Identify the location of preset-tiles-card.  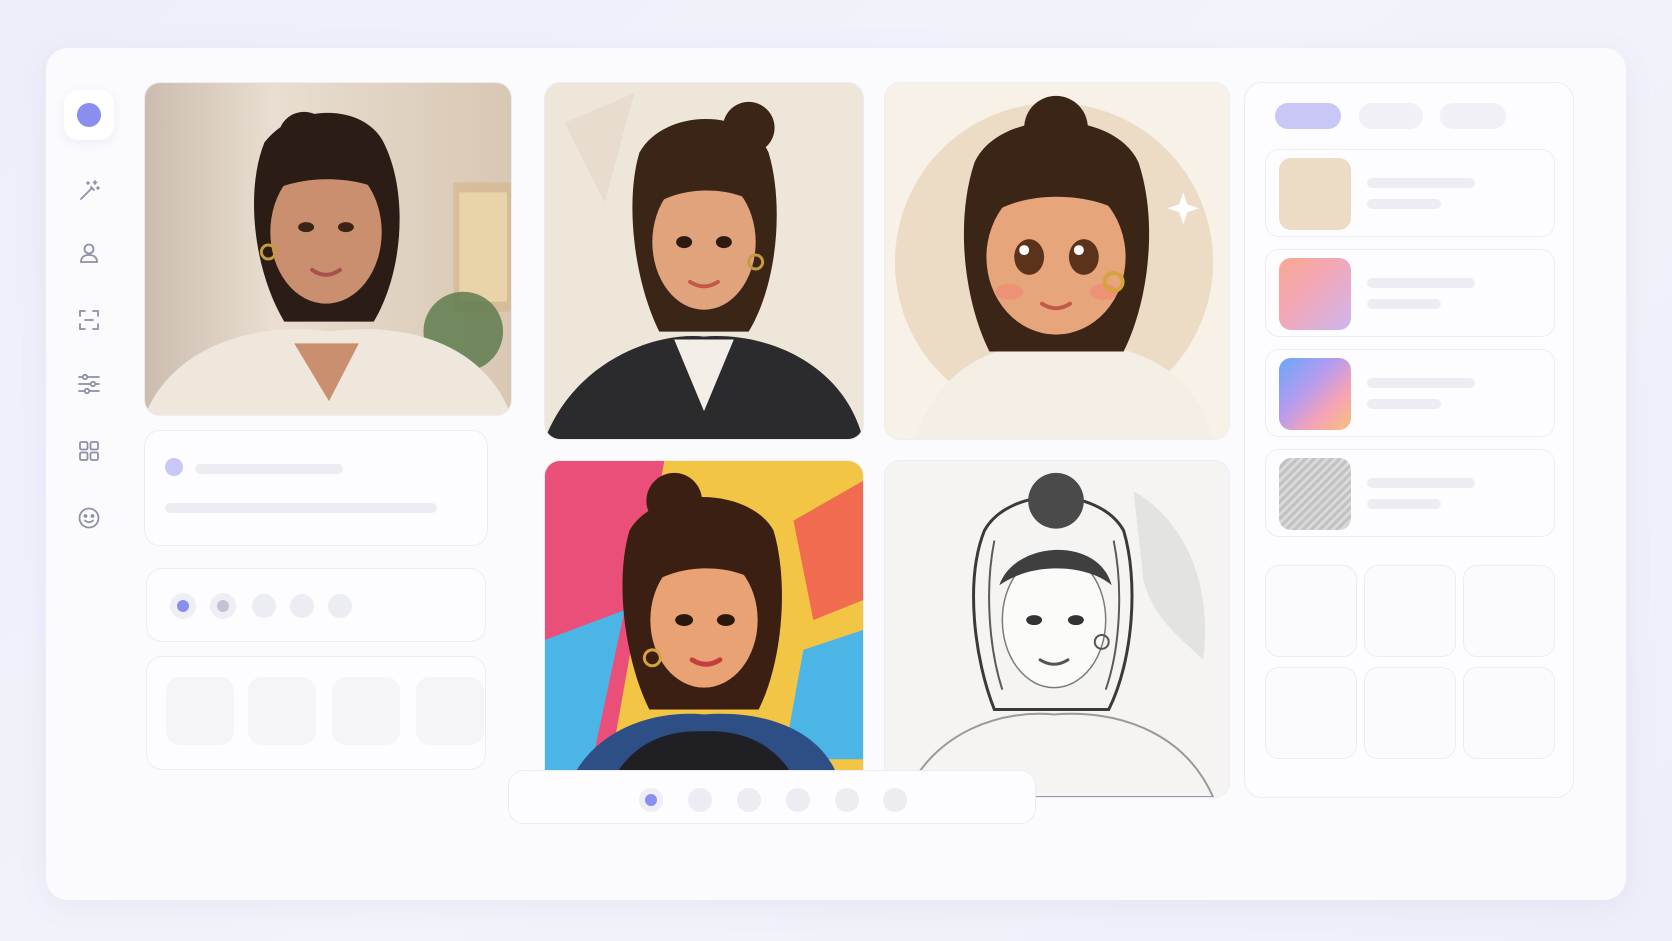
(316, 713).